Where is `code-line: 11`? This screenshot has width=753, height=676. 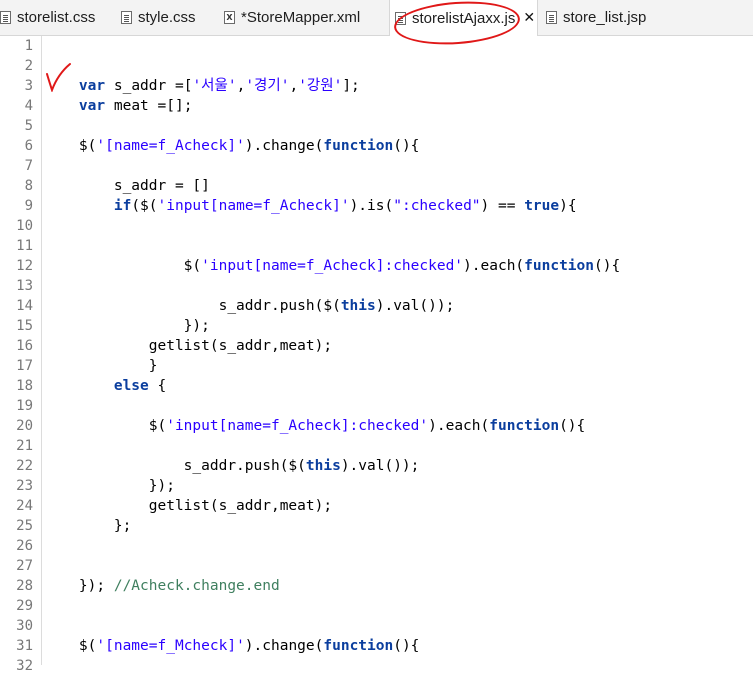
code-line: 11 is located at coordinates (376, 246).